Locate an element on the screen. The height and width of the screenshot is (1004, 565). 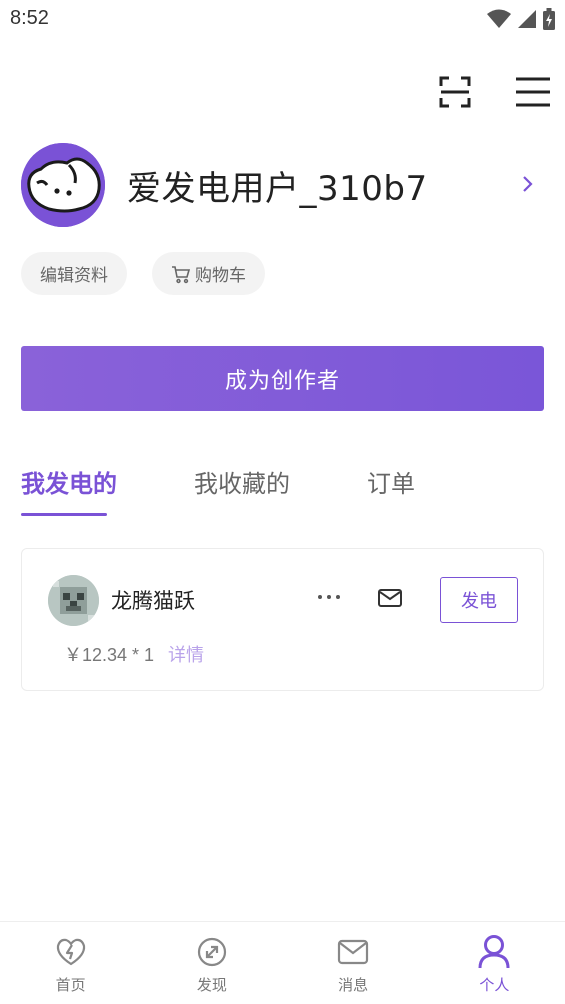
detail-link: 详情 is located at coordinates (186, 654).